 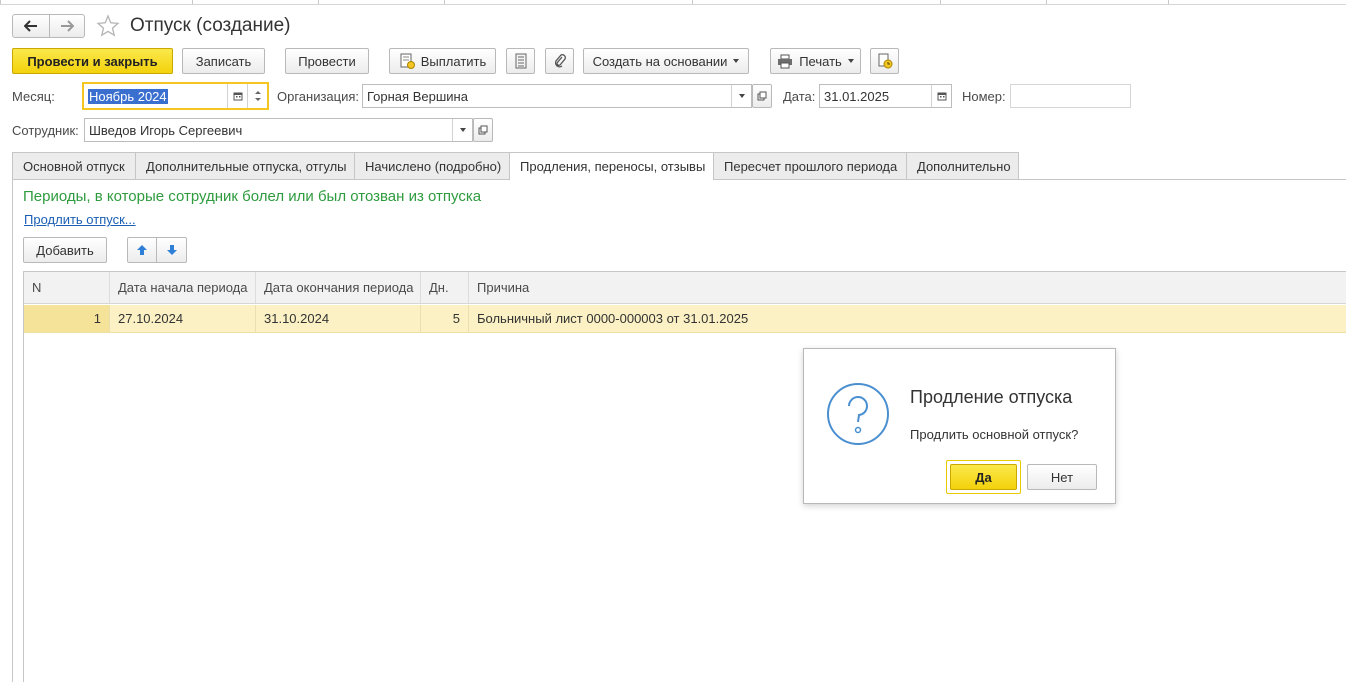 What do you see at coordinates (67, 318) in the screenshot?
I see `row-n-cell: 1` at bounding box center [67, 318].